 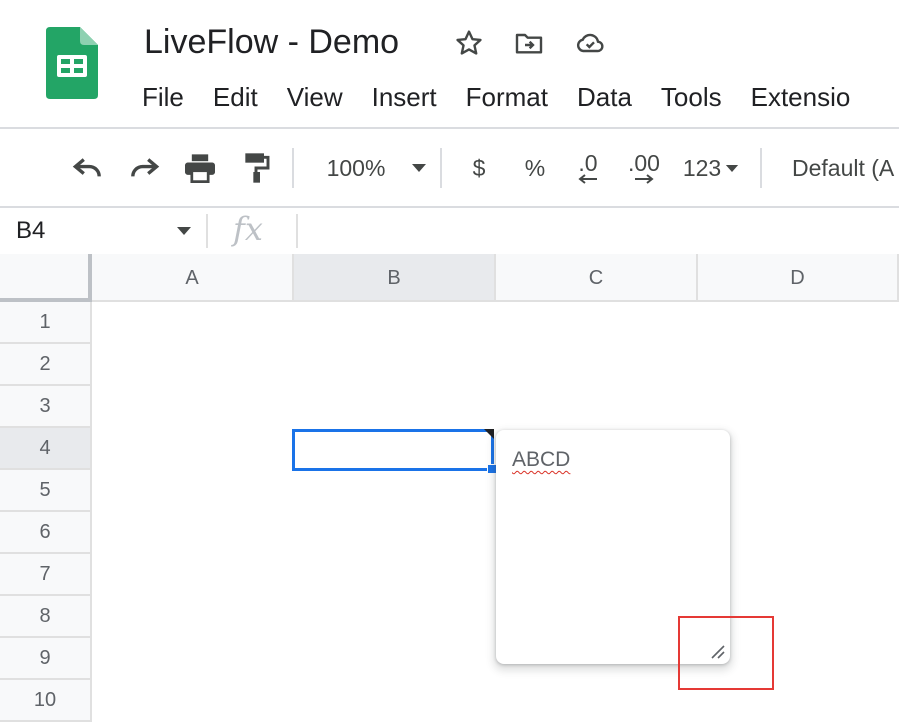 What do you see at coordinates (46, 407) in the screenshot?
I see `row-header-3: 3` at bounding box center [46, 407].